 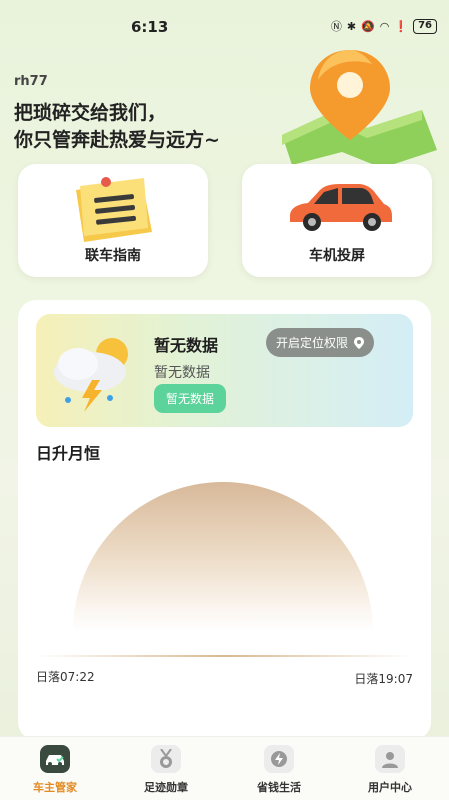 I want to click on tab-car-home: 车主管家, so click(x=55, y=770).